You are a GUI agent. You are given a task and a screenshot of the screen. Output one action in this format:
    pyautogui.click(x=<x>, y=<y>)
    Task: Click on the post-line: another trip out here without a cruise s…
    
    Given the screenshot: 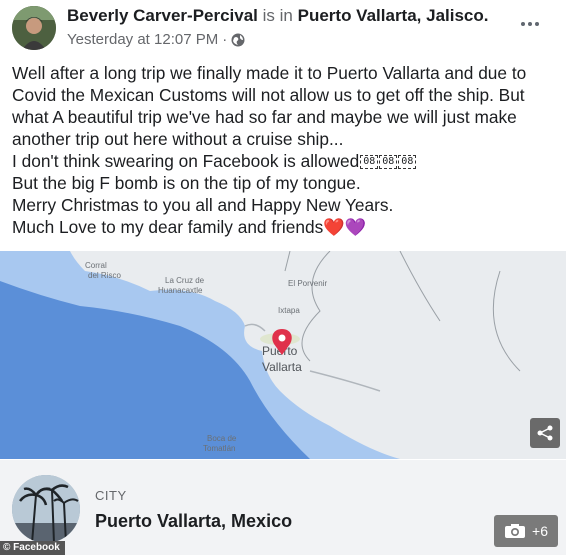 What is the action you would take?
    pyautogui.click(x=178, y=139)
    